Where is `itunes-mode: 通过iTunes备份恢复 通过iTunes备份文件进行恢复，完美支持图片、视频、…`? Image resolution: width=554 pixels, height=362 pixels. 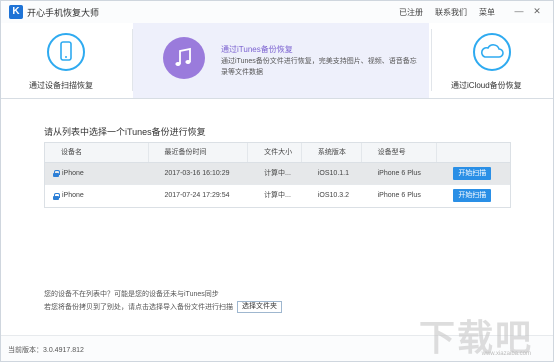 itunes-mode: 通过iTunes备份恢复 通过iTunes备份文件进行恢复，完美支持图片、视频、… is located at coordinates (281, 60).